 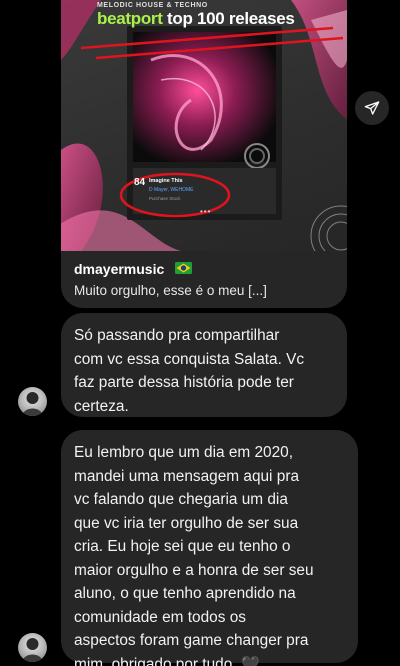 I want to click on brand-name: beatport, so click(x=130, y=18).